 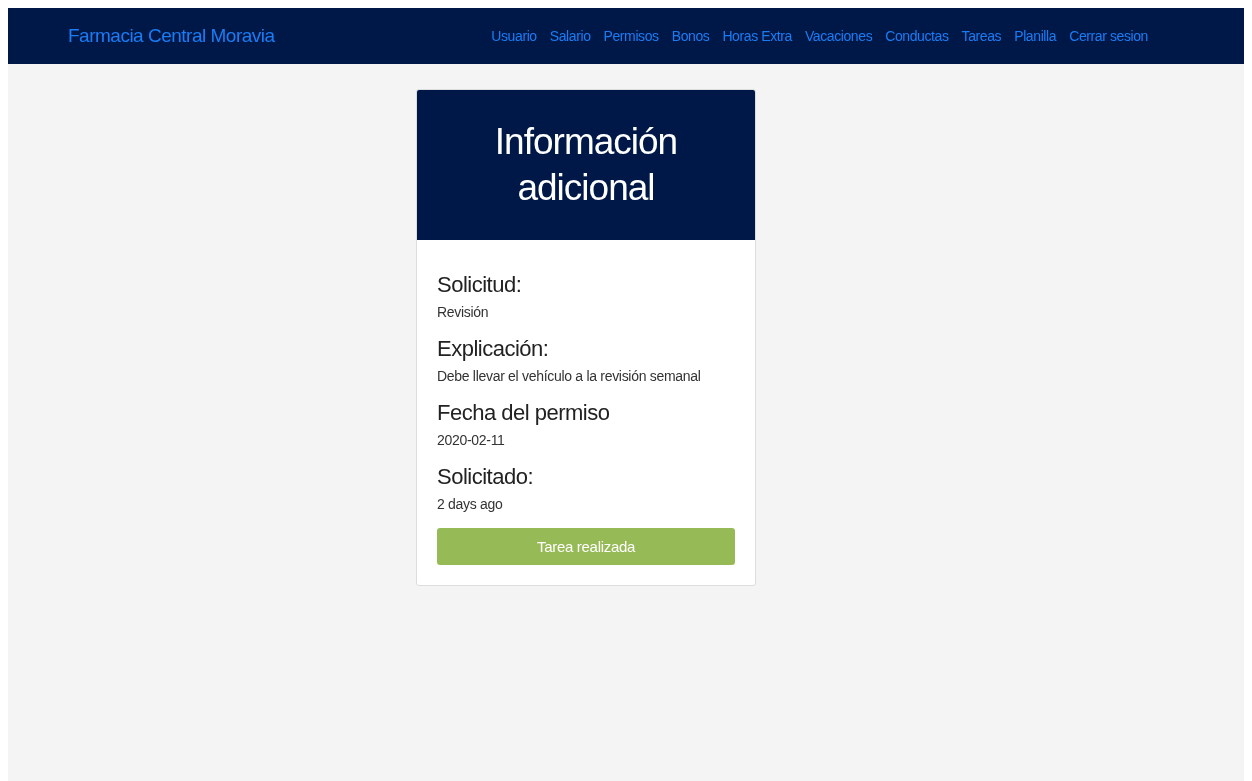 What do you see at coordinates (838, 36) in the screenshot?
I see `nav-link: Vacaciones` at bounding box center [838, 36].